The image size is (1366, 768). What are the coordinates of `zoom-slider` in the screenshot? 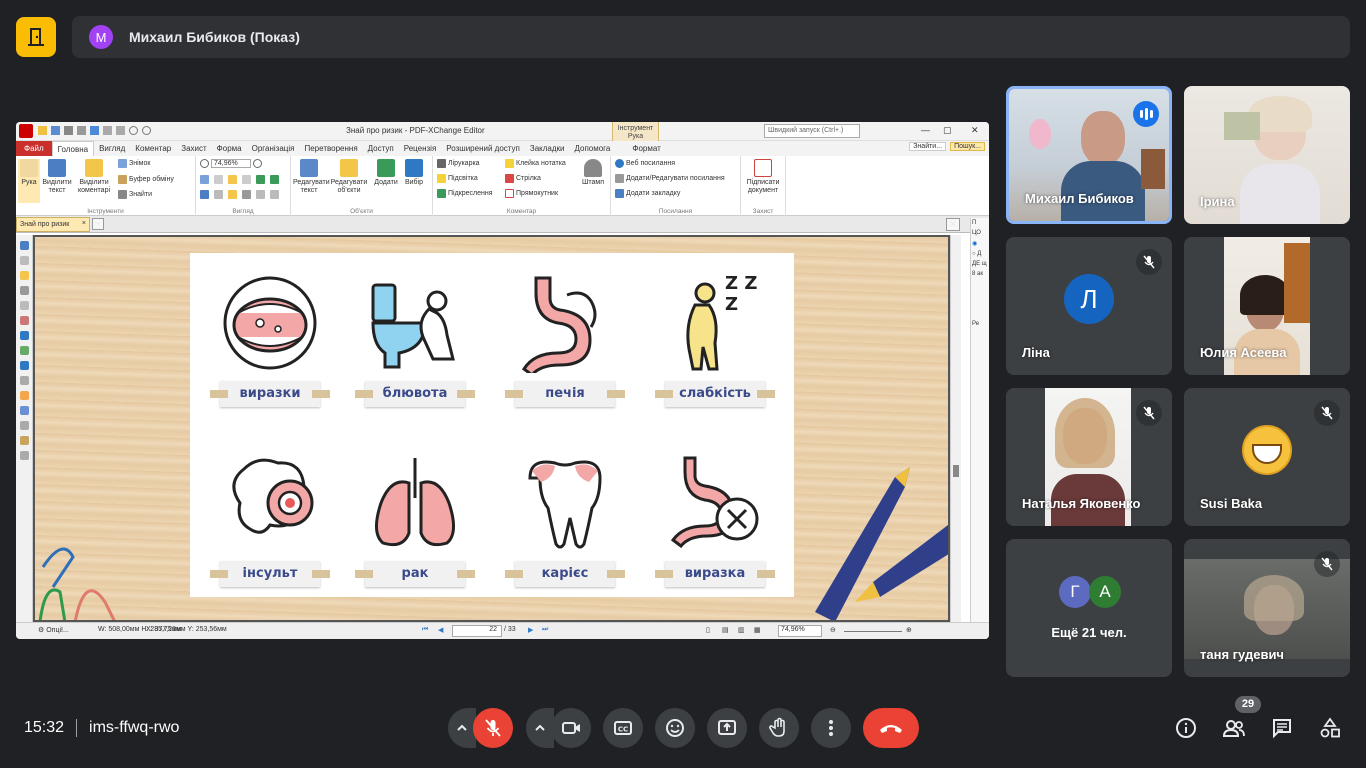 It's located at (873, 631).